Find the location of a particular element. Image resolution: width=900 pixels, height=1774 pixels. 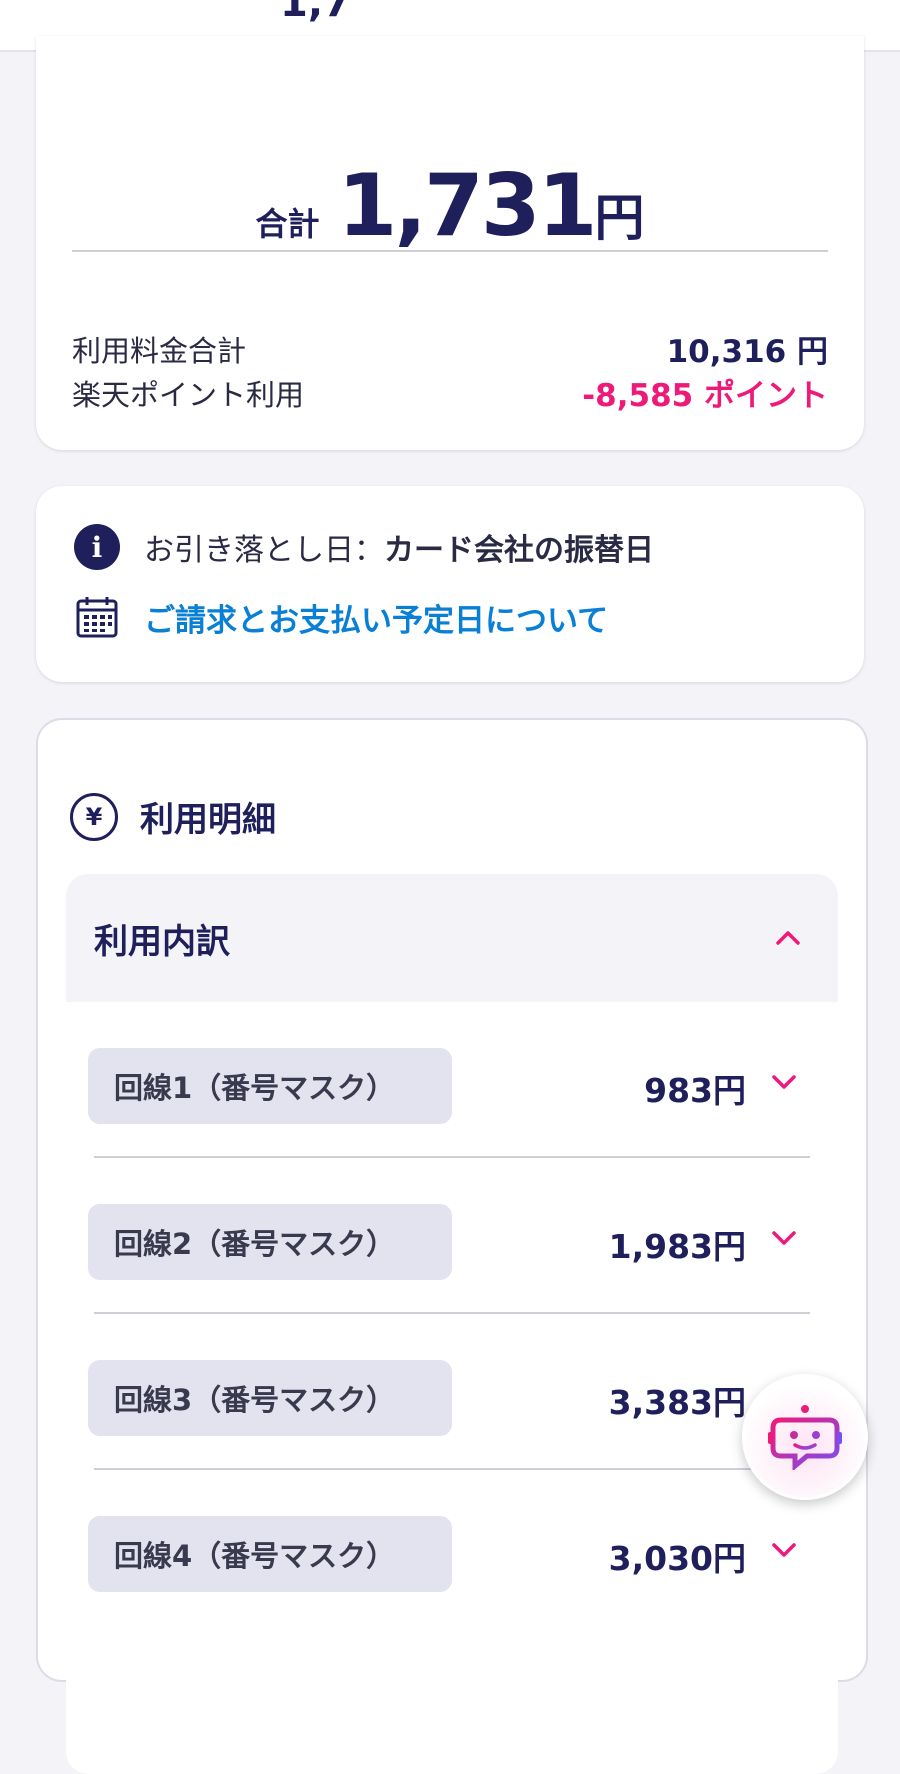

schedule-link-row: ご請求とお支払い予定日について is located at coordinates (341, 617).